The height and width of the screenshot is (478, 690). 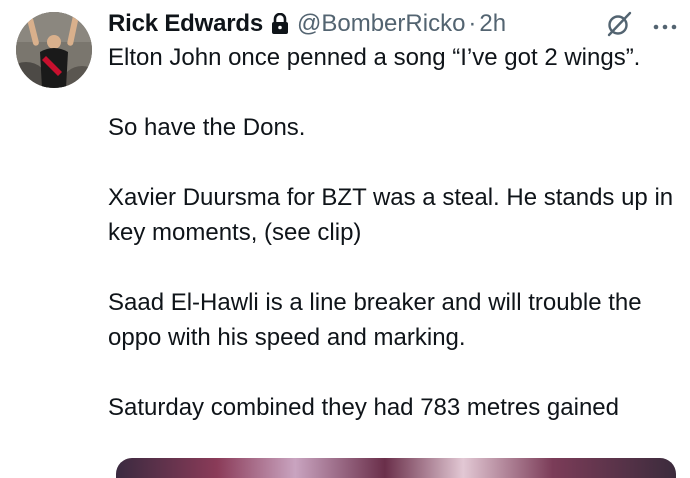 I want to click on timestamp: 2h, so click(x=492, y=24).